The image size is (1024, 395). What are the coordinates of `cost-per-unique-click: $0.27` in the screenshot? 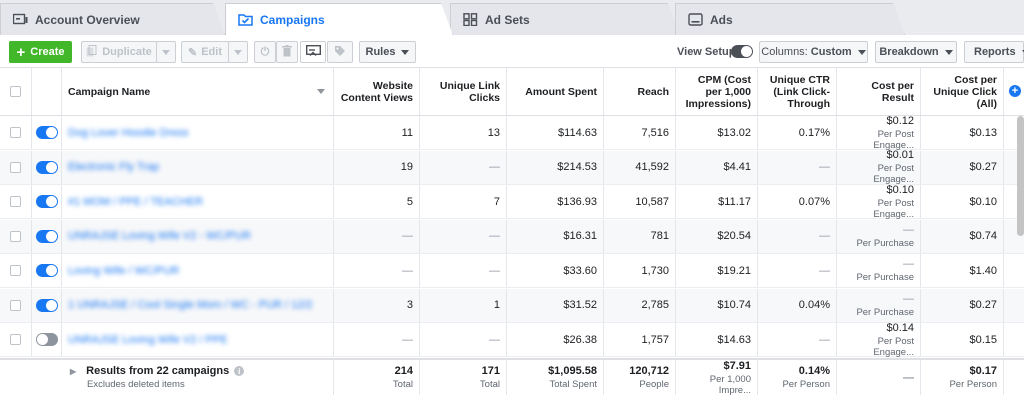 It's located at (983, 167).